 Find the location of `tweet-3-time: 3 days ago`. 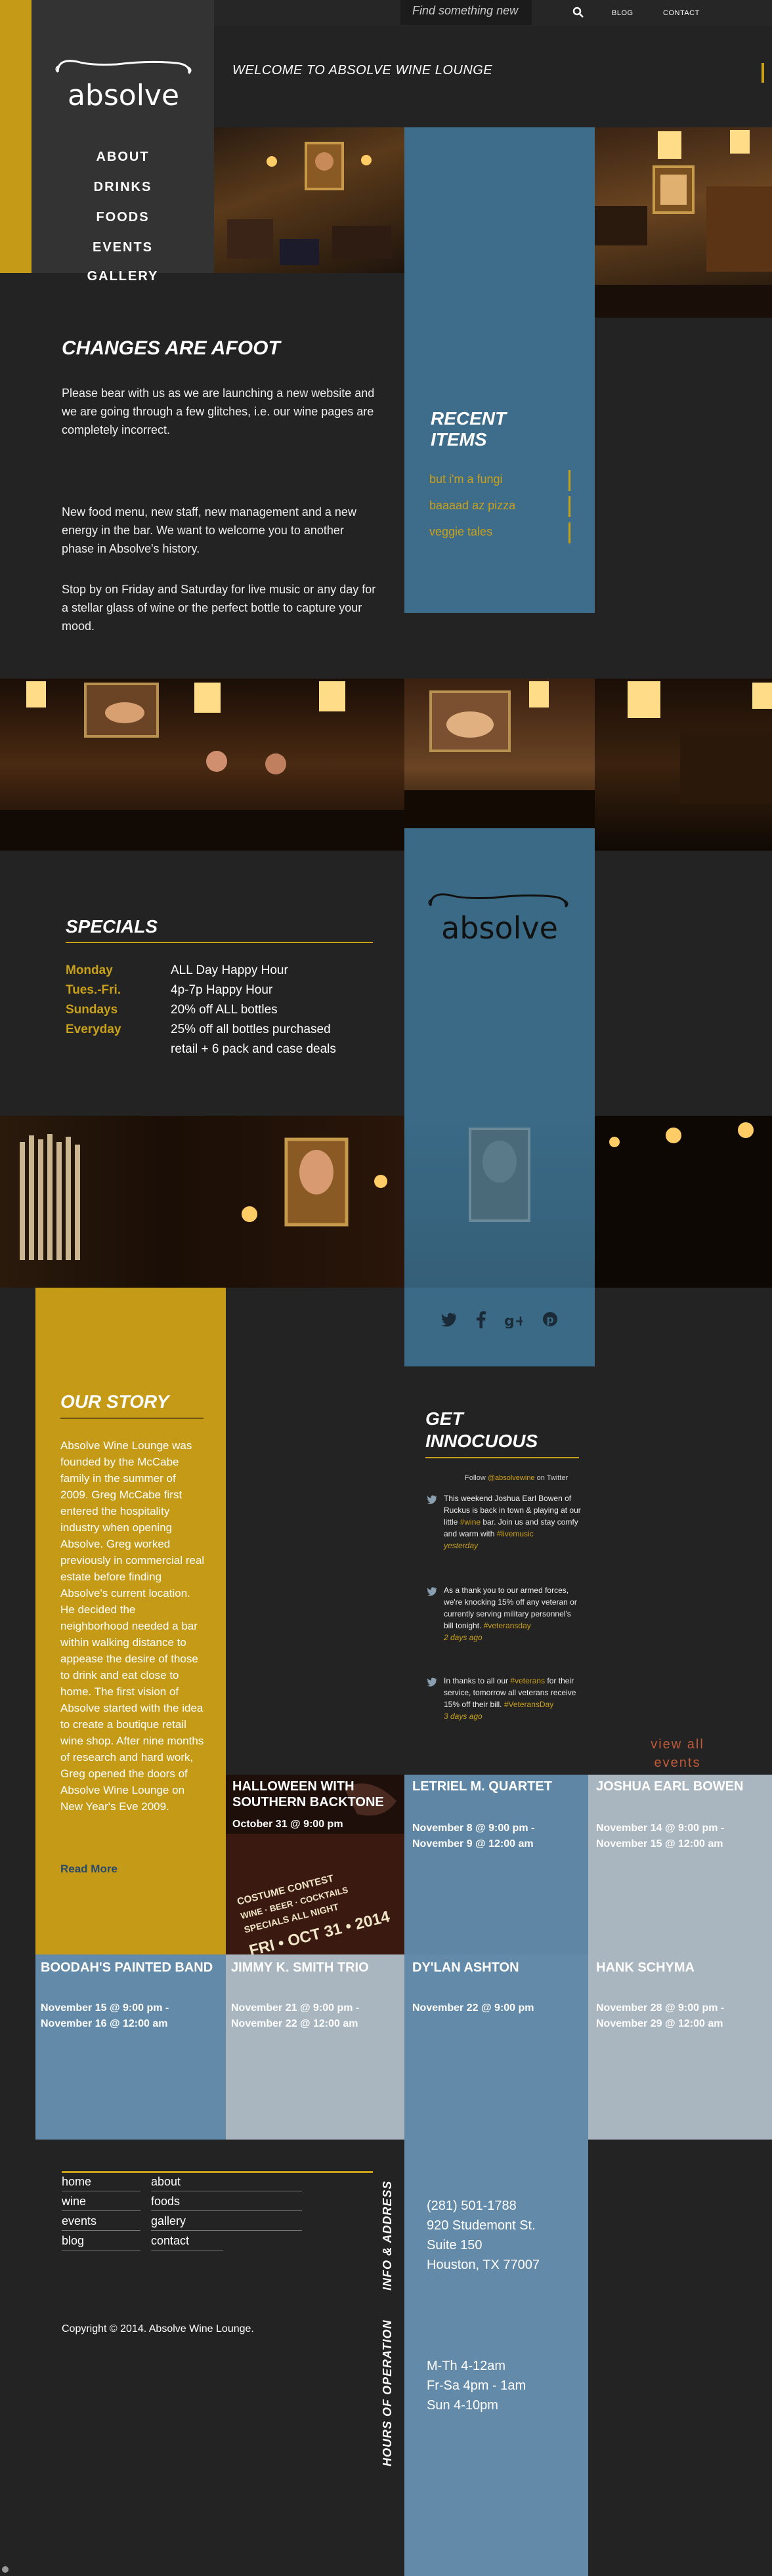

tweet-3-time: 3 days ago is located at coordinates (463, 1716).